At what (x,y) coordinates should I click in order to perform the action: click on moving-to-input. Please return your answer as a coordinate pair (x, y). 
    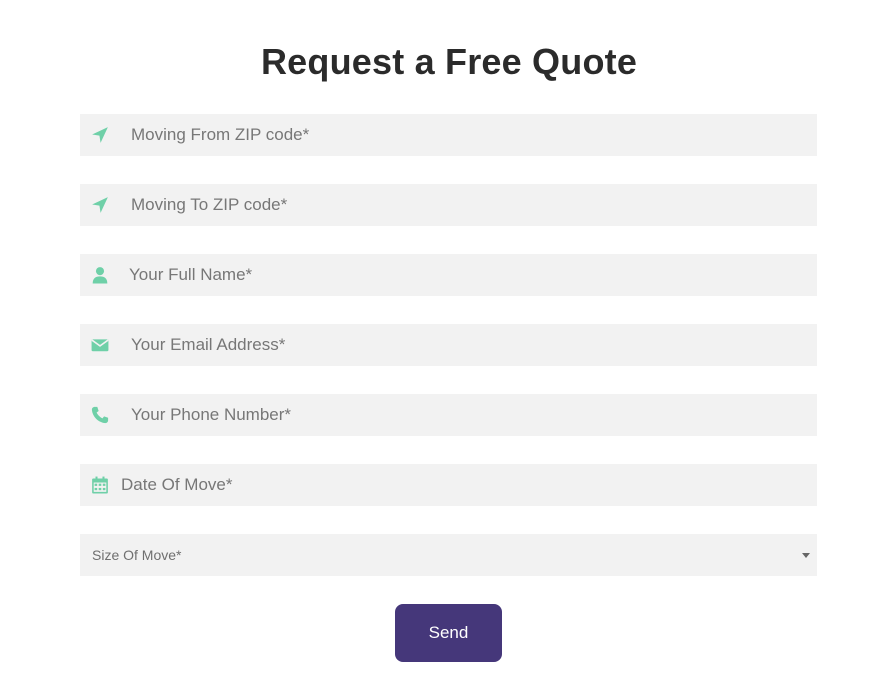
    Looking at the image, I should click on (474, 205).